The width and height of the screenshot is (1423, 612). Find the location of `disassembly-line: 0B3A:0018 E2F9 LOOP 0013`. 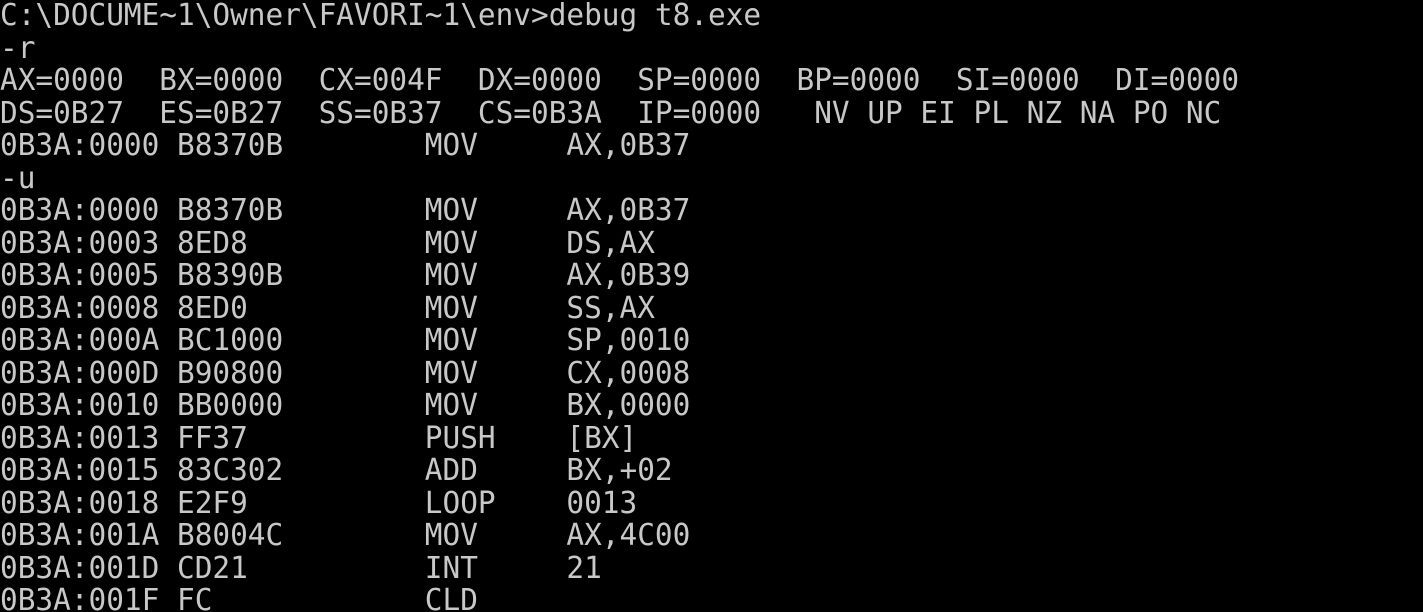

disassembly-line: 0B3A:0018 E2F9 LOOP 0013 is located at coordinates (319, 503).